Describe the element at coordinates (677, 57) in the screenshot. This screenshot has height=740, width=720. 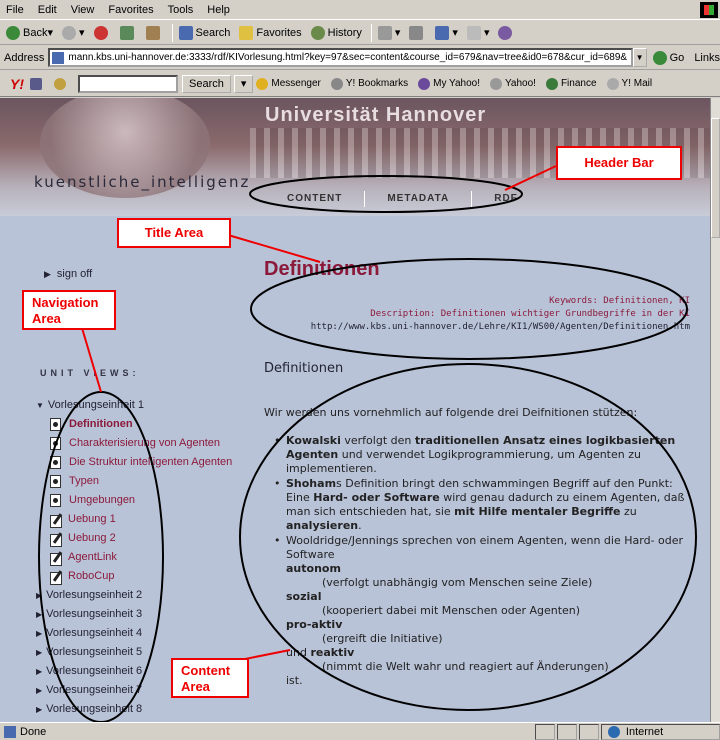
I see `go-label: Go` at that location.